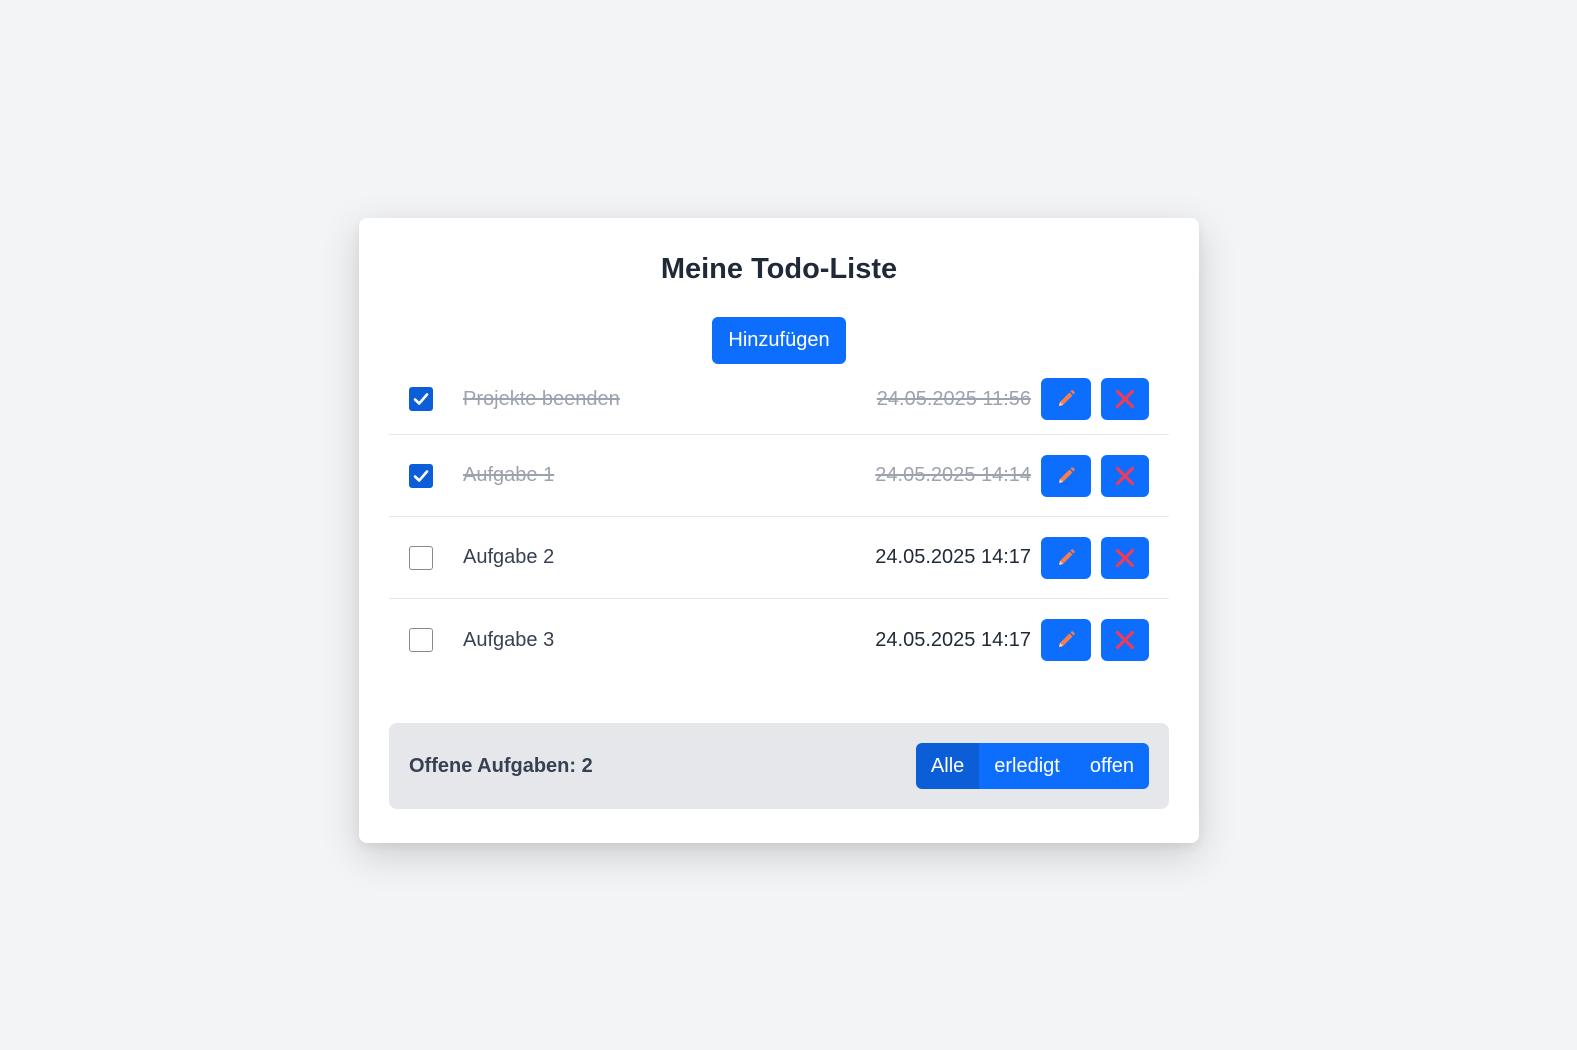 This screenshot has height=1050, width=1577. I want to click on page-title: Meine Todo-Liste, so click(779, 269).